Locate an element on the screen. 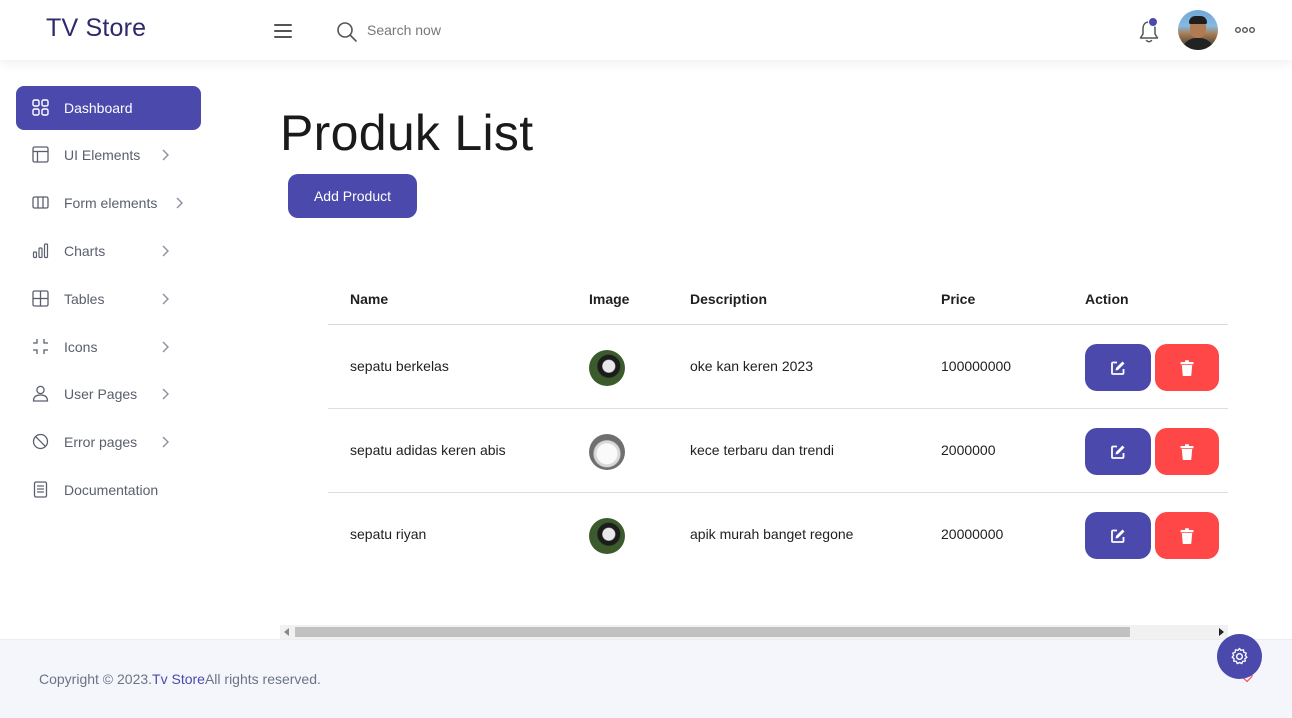 The image size is (1292, 718). grid-icon is located at coordinates (40, 107).